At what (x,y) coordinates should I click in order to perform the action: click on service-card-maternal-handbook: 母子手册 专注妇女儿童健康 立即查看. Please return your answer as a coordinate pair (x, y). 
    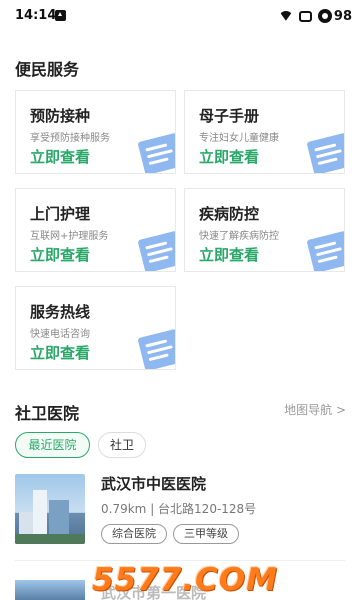
    Looking at the image, I should click on (264, 132).